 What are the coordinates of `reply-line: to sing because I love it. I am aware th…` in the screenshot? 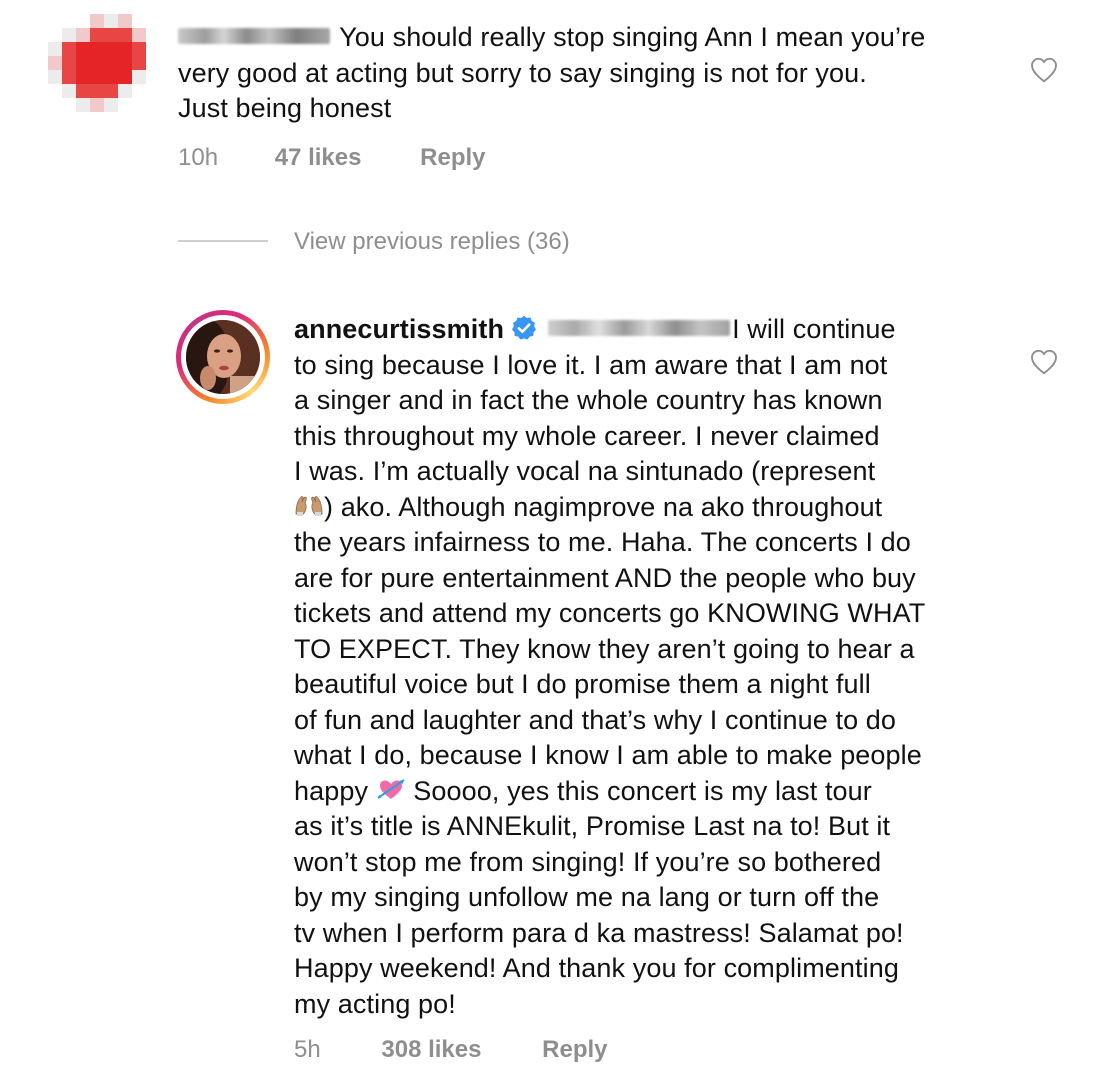 It's located at (591, 364).